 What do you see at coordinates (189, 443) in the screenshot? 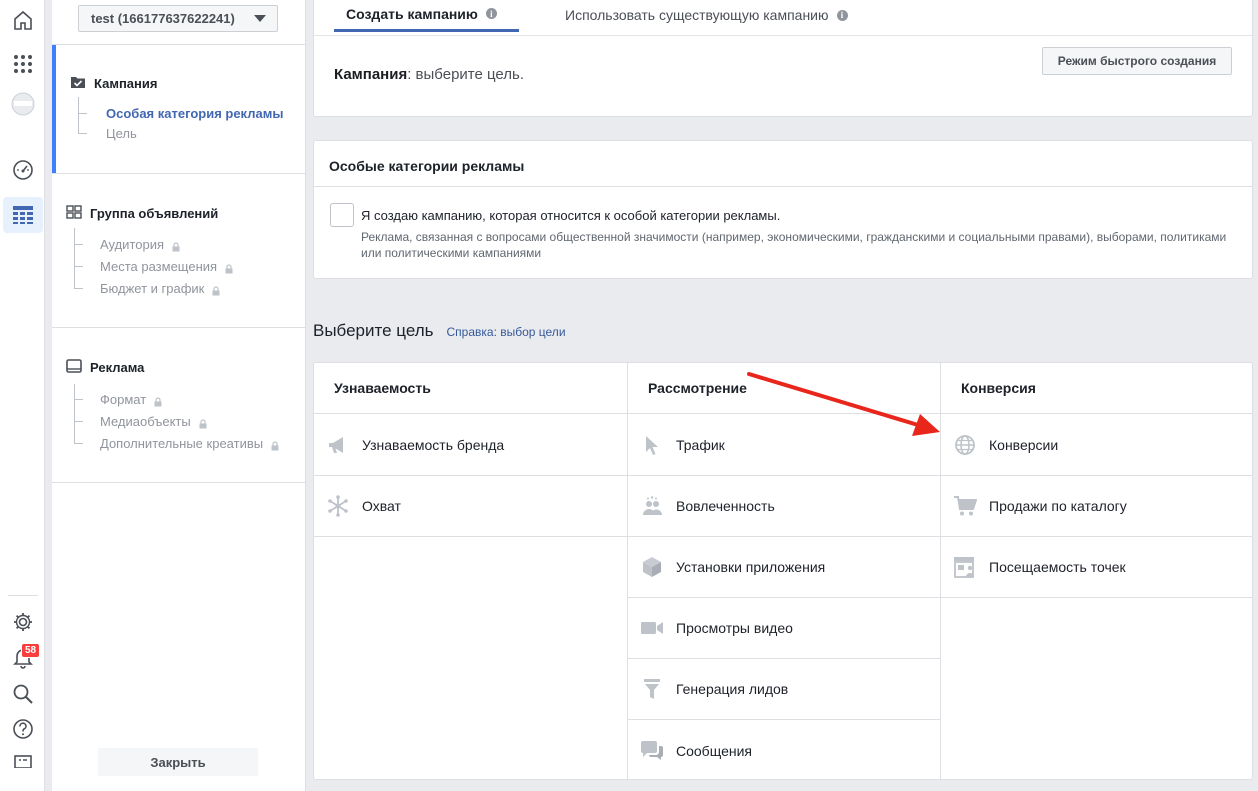
I see `nav-item-extra-creatives: Дополнительные креативы` at bounding box center [189, 443].